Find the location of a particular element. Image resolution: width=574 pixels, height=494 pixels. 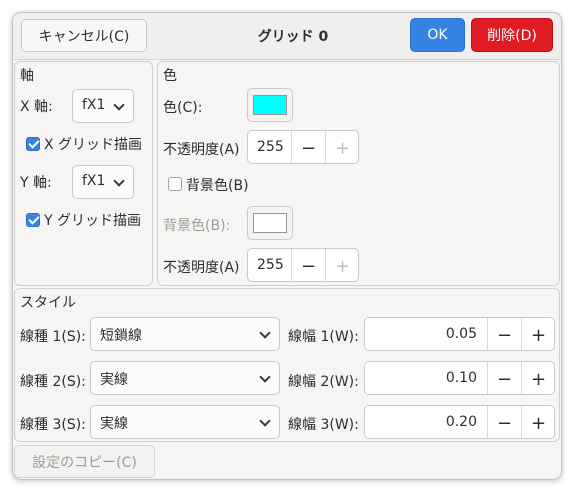

y-axis-label: Y 軸: is located at coordinates (36, 183).